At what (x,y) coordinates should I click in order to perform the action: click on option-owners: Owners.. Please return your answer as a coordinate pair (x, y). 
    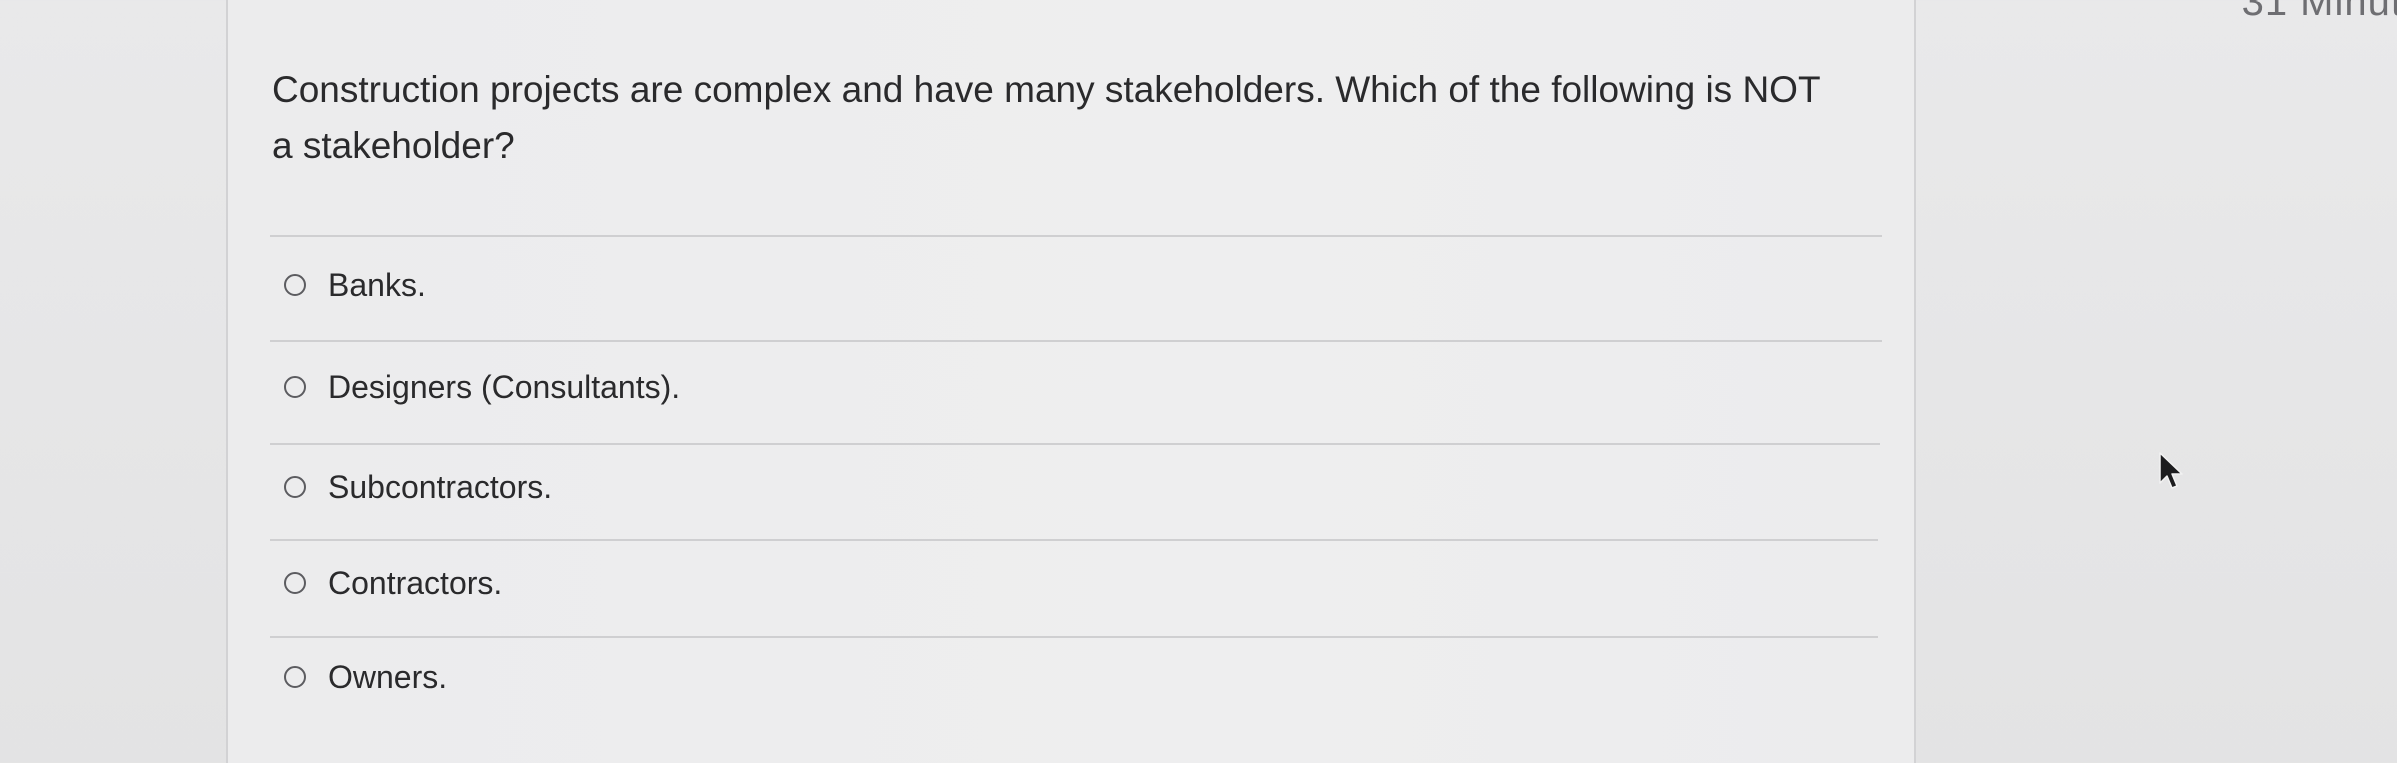
    Looking at the image, I should click on (365, 677).